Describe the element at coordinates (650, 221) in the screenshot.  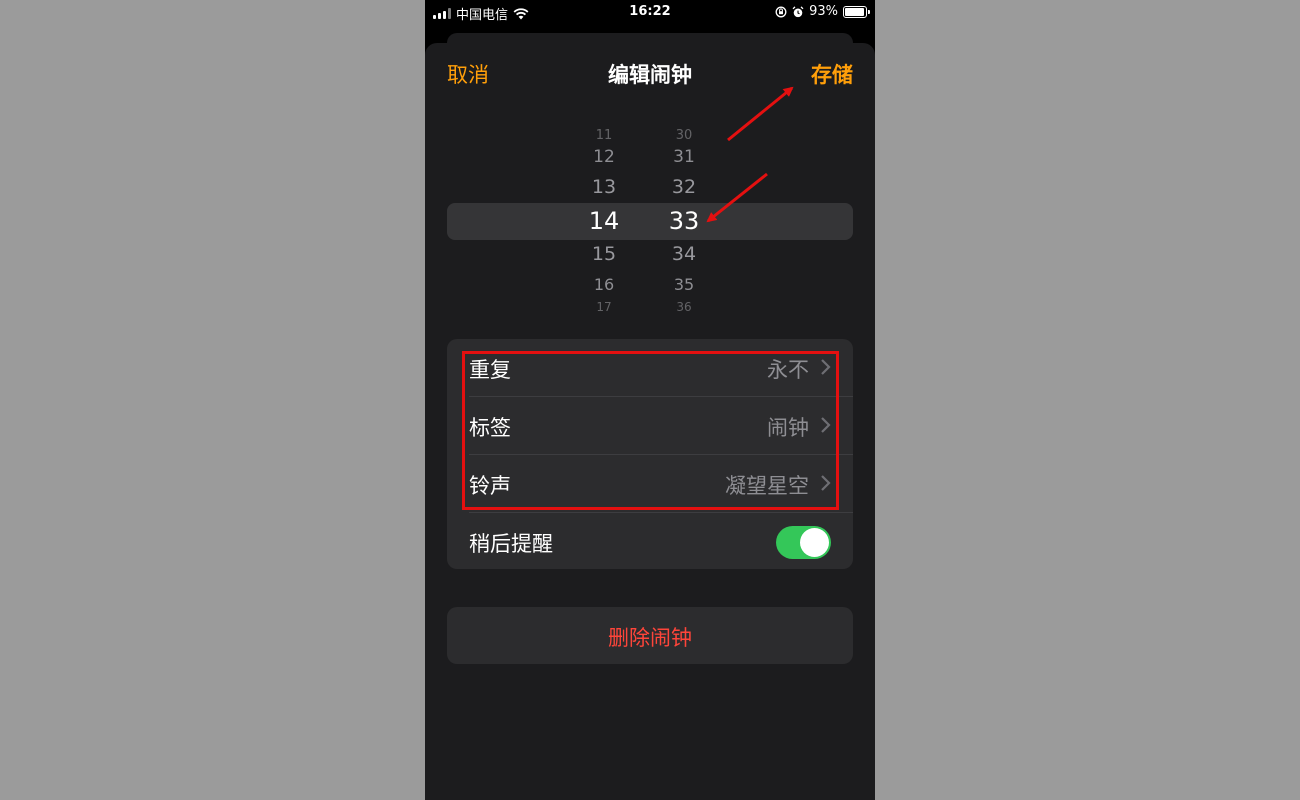
I see `picker-selection-band` at that location.